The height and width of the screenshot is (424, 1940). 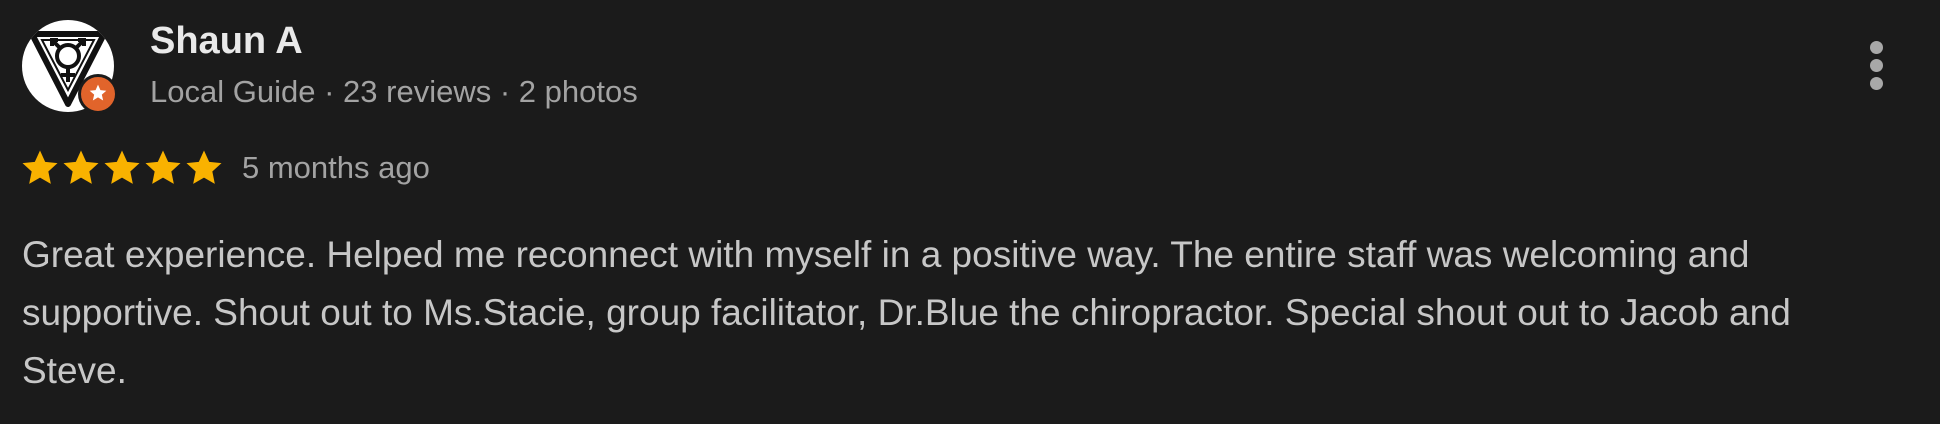 I want to click on star-rating, so click(x=122, y=168).